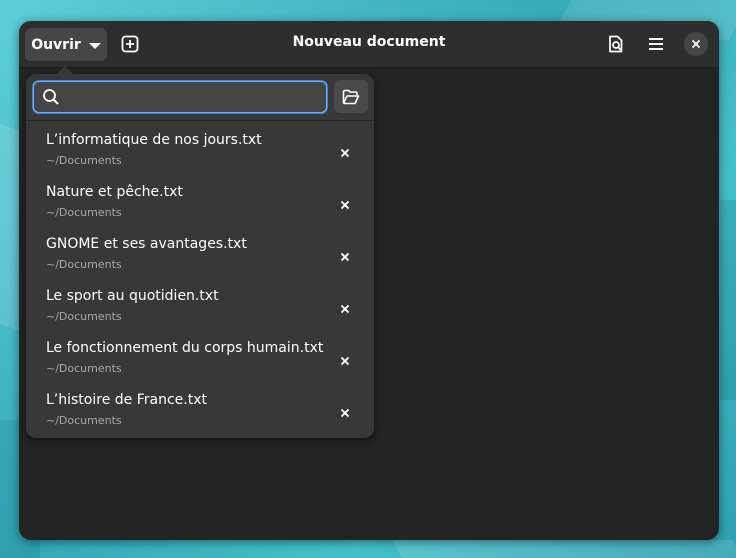  I want to click on open-button-label: Ouvrir, so click(56, 44).